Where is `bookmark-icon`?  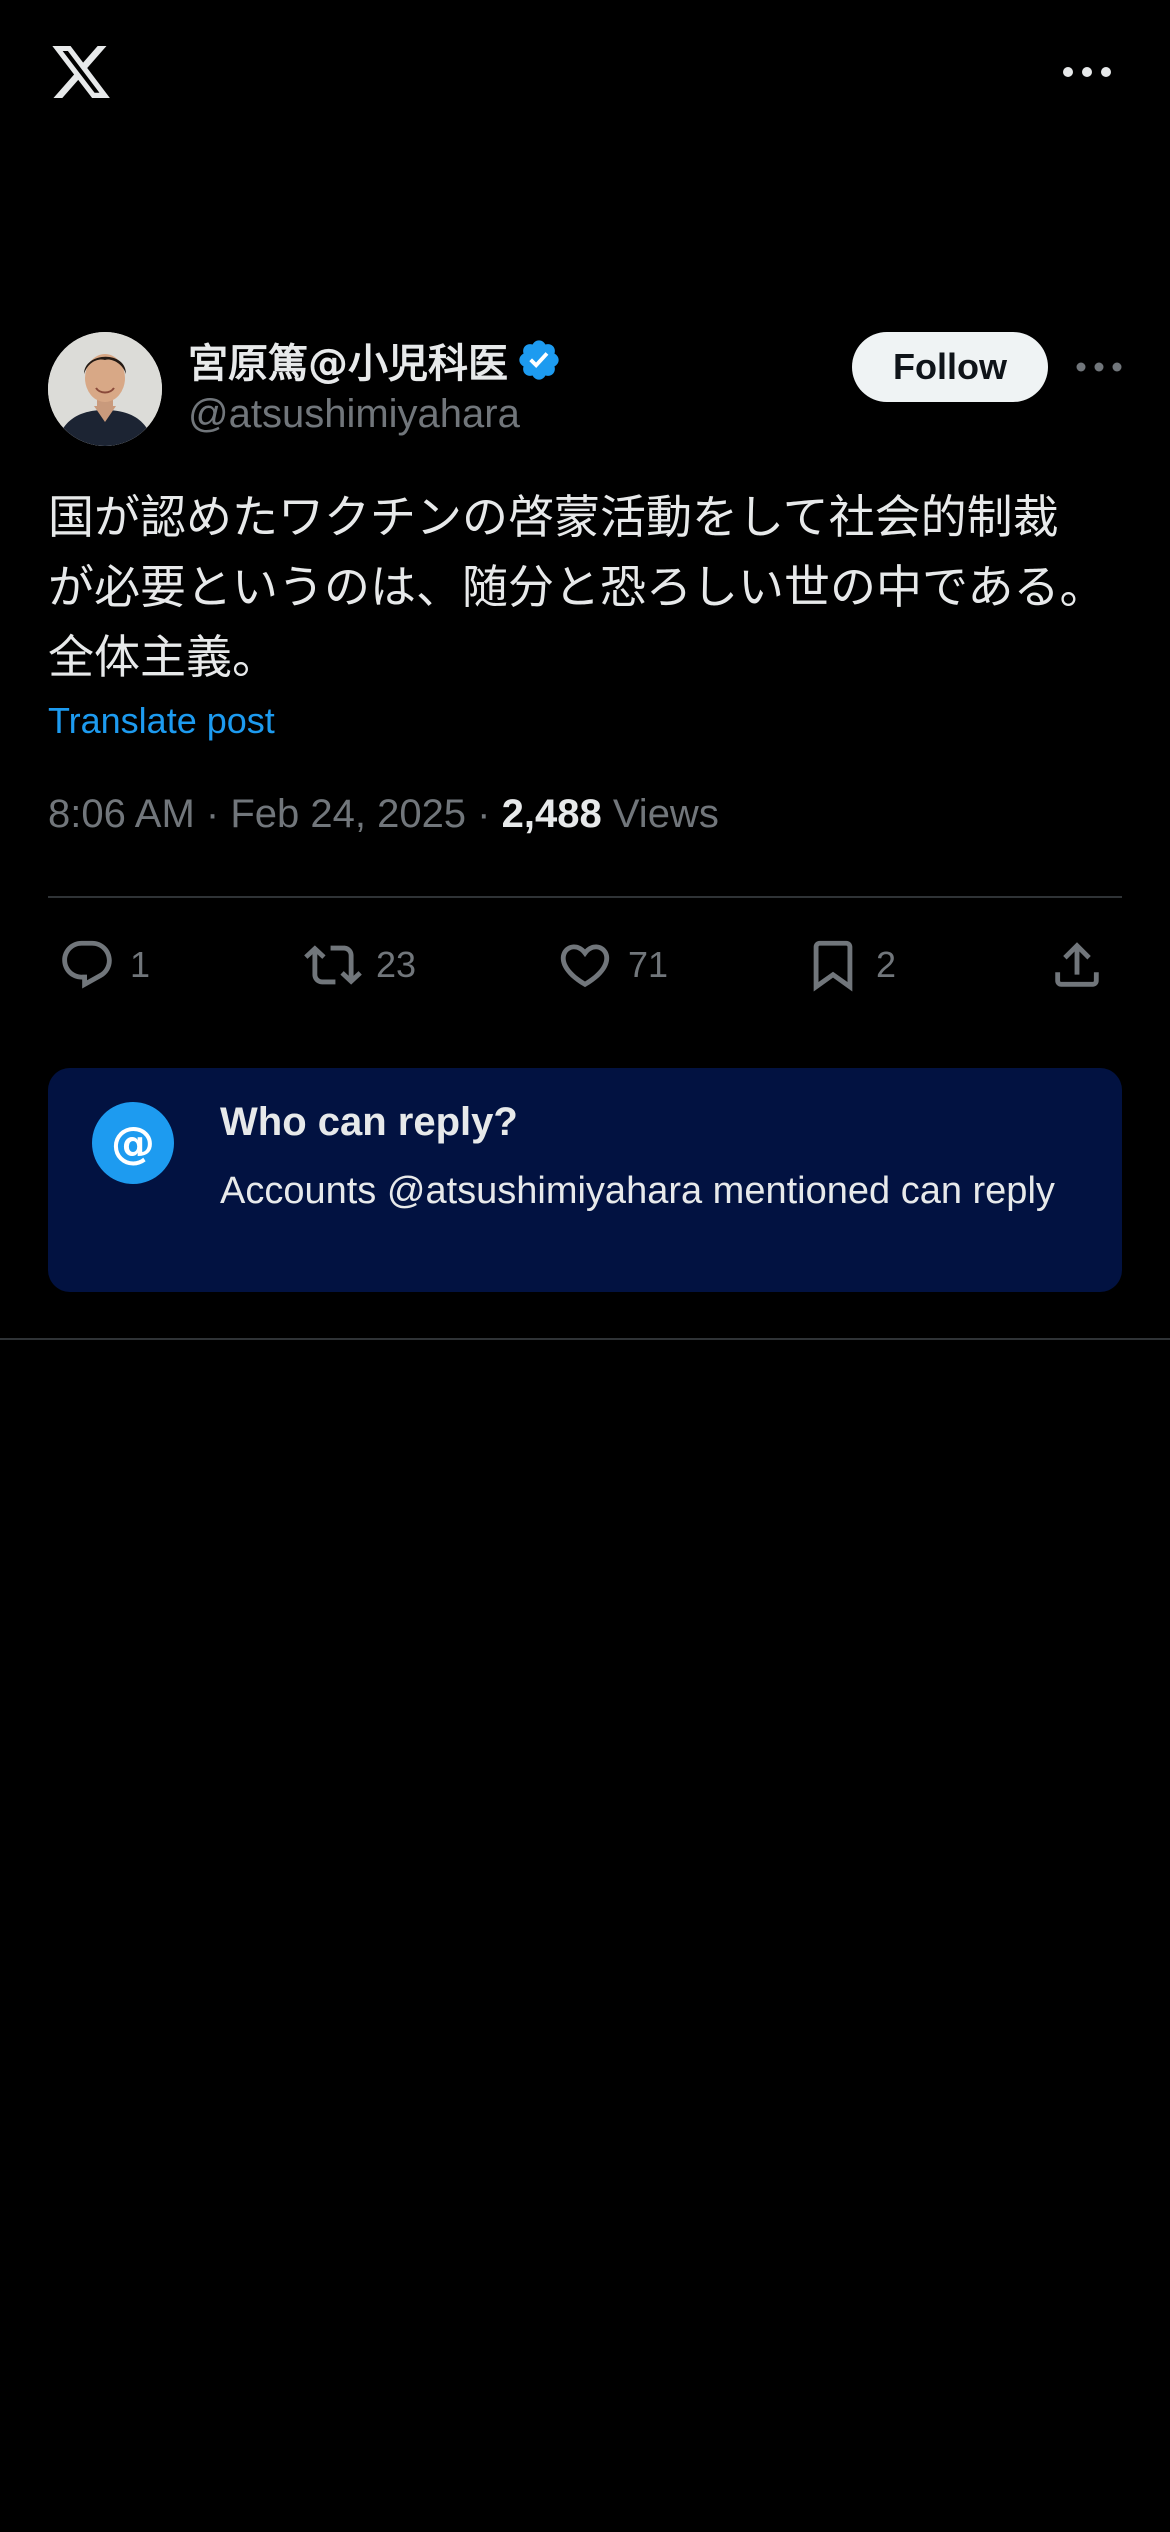
bookmark-icon is located at coordinates (833, 966).